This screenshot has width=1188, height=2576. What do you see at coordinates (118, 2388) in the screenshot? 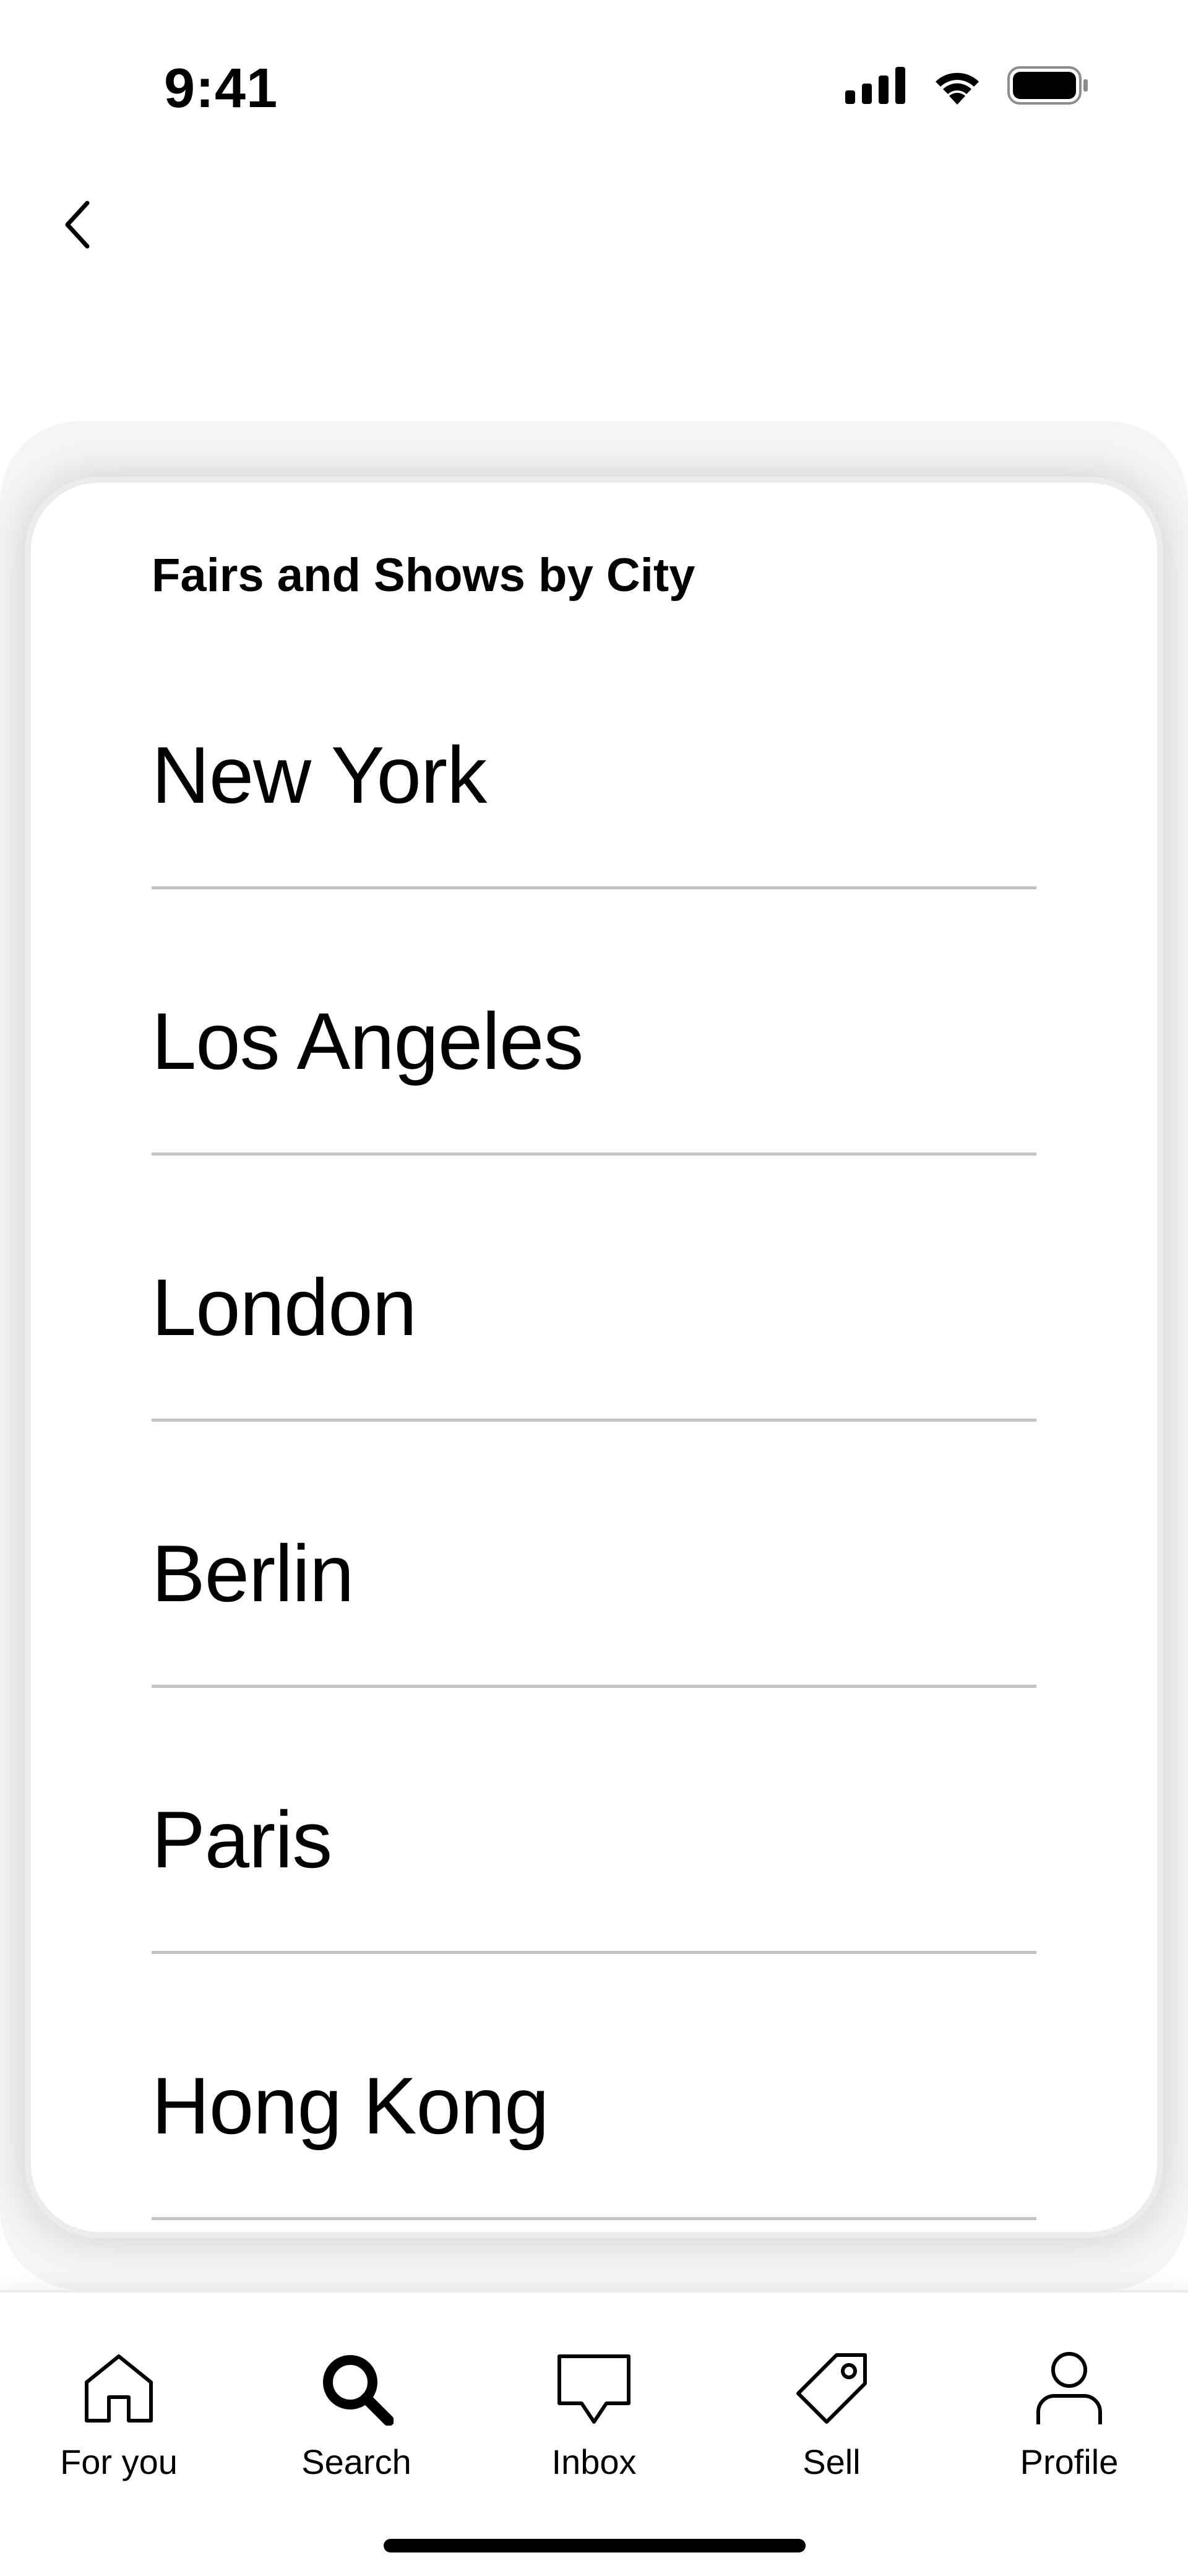
I see `home-icon` at bounding box center [118, 2388].